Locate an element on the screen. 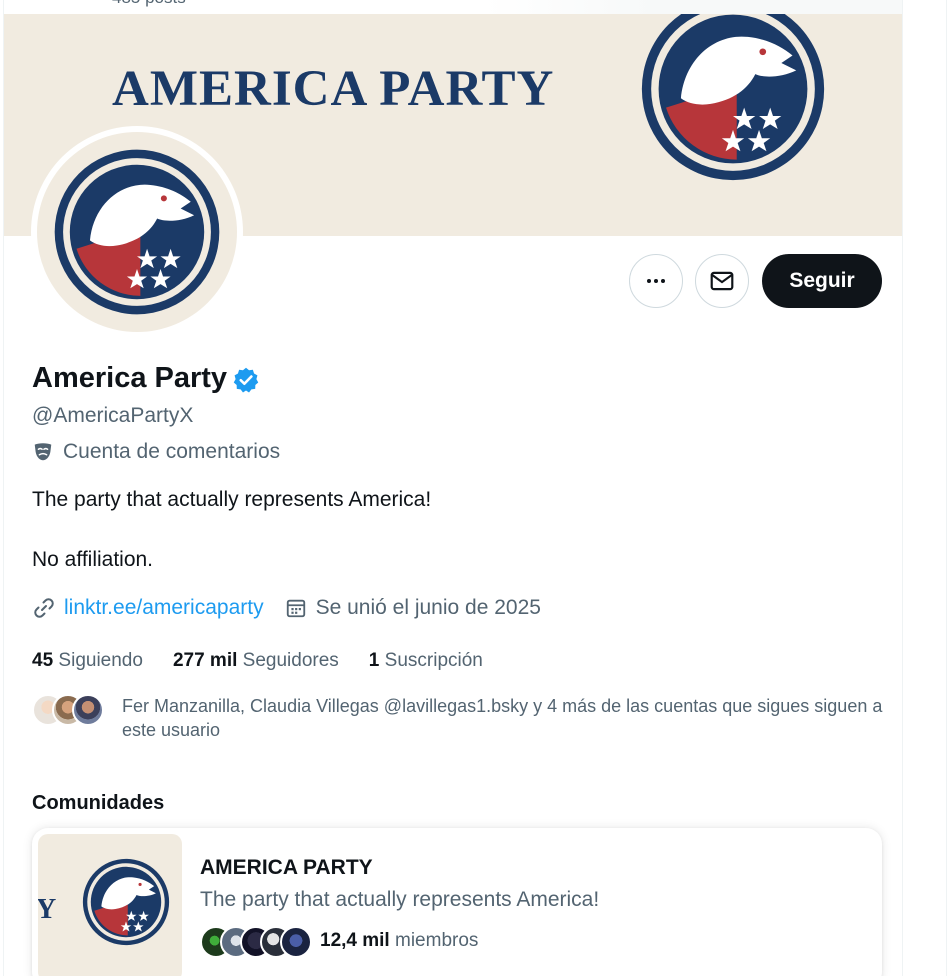  following-label: Siguiendo is located at coordinates (100, 660).